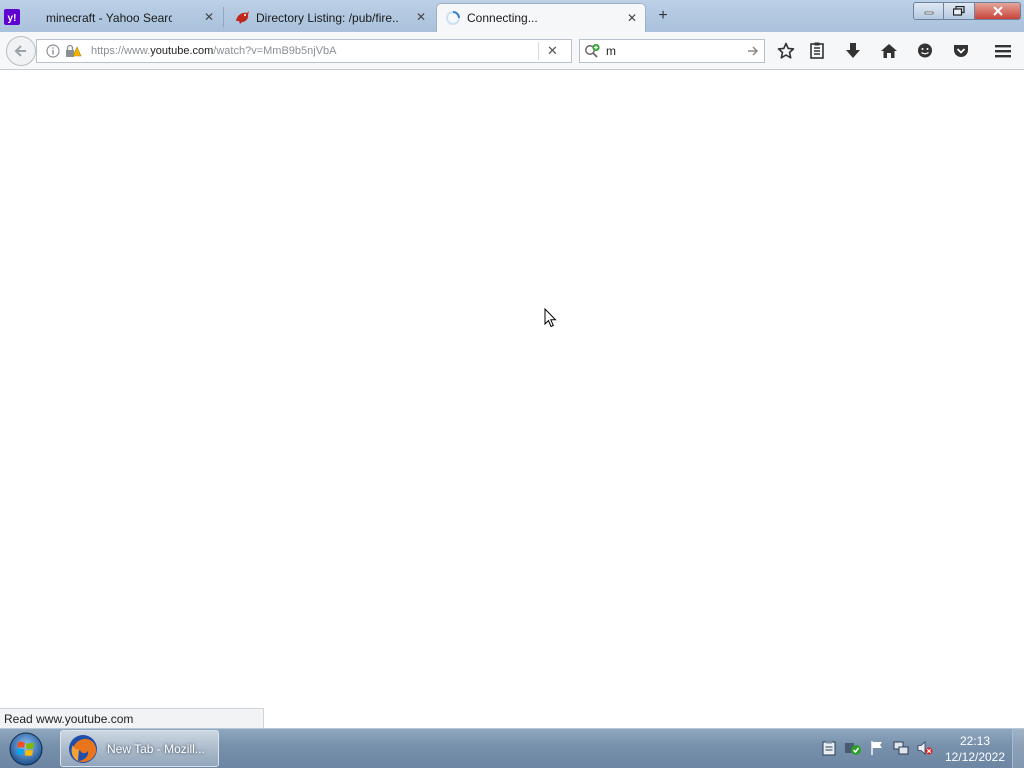  What do you see at coordinates (453, 18) in the screenshot?
I see `loading-spinner-icon` at bounding box center [453, 18].